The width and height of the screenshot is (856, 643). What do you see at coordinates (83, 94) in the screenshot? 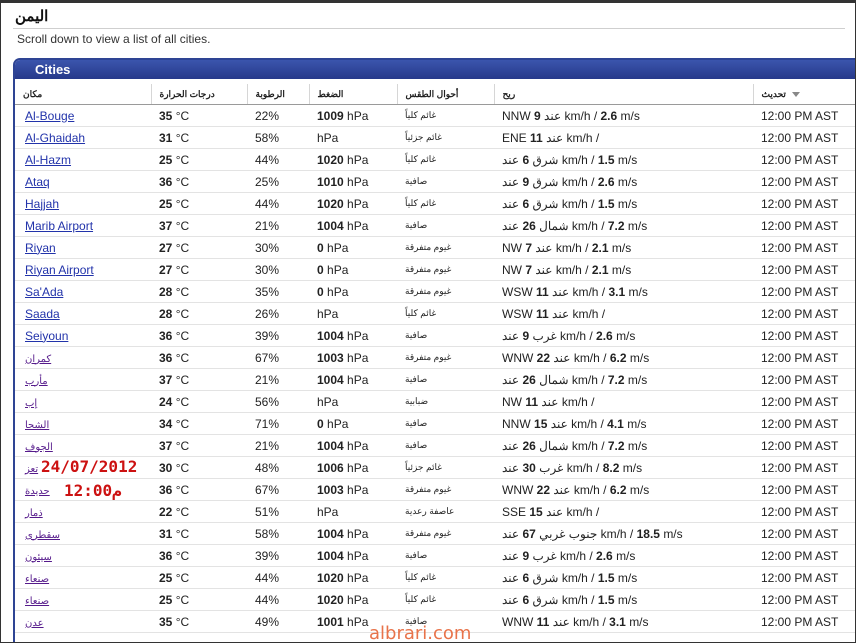
I see `column-header-city: مكان` at bounding box center [83, 94].